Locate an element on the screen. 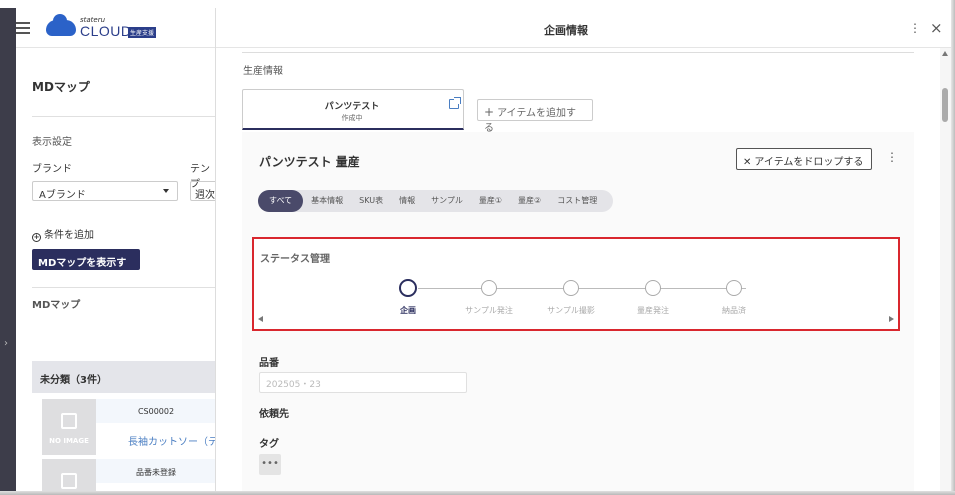 The width and height of the screenshot is (955, 495). item-tab-status: 作成中 is located at coordinates (352, 118).